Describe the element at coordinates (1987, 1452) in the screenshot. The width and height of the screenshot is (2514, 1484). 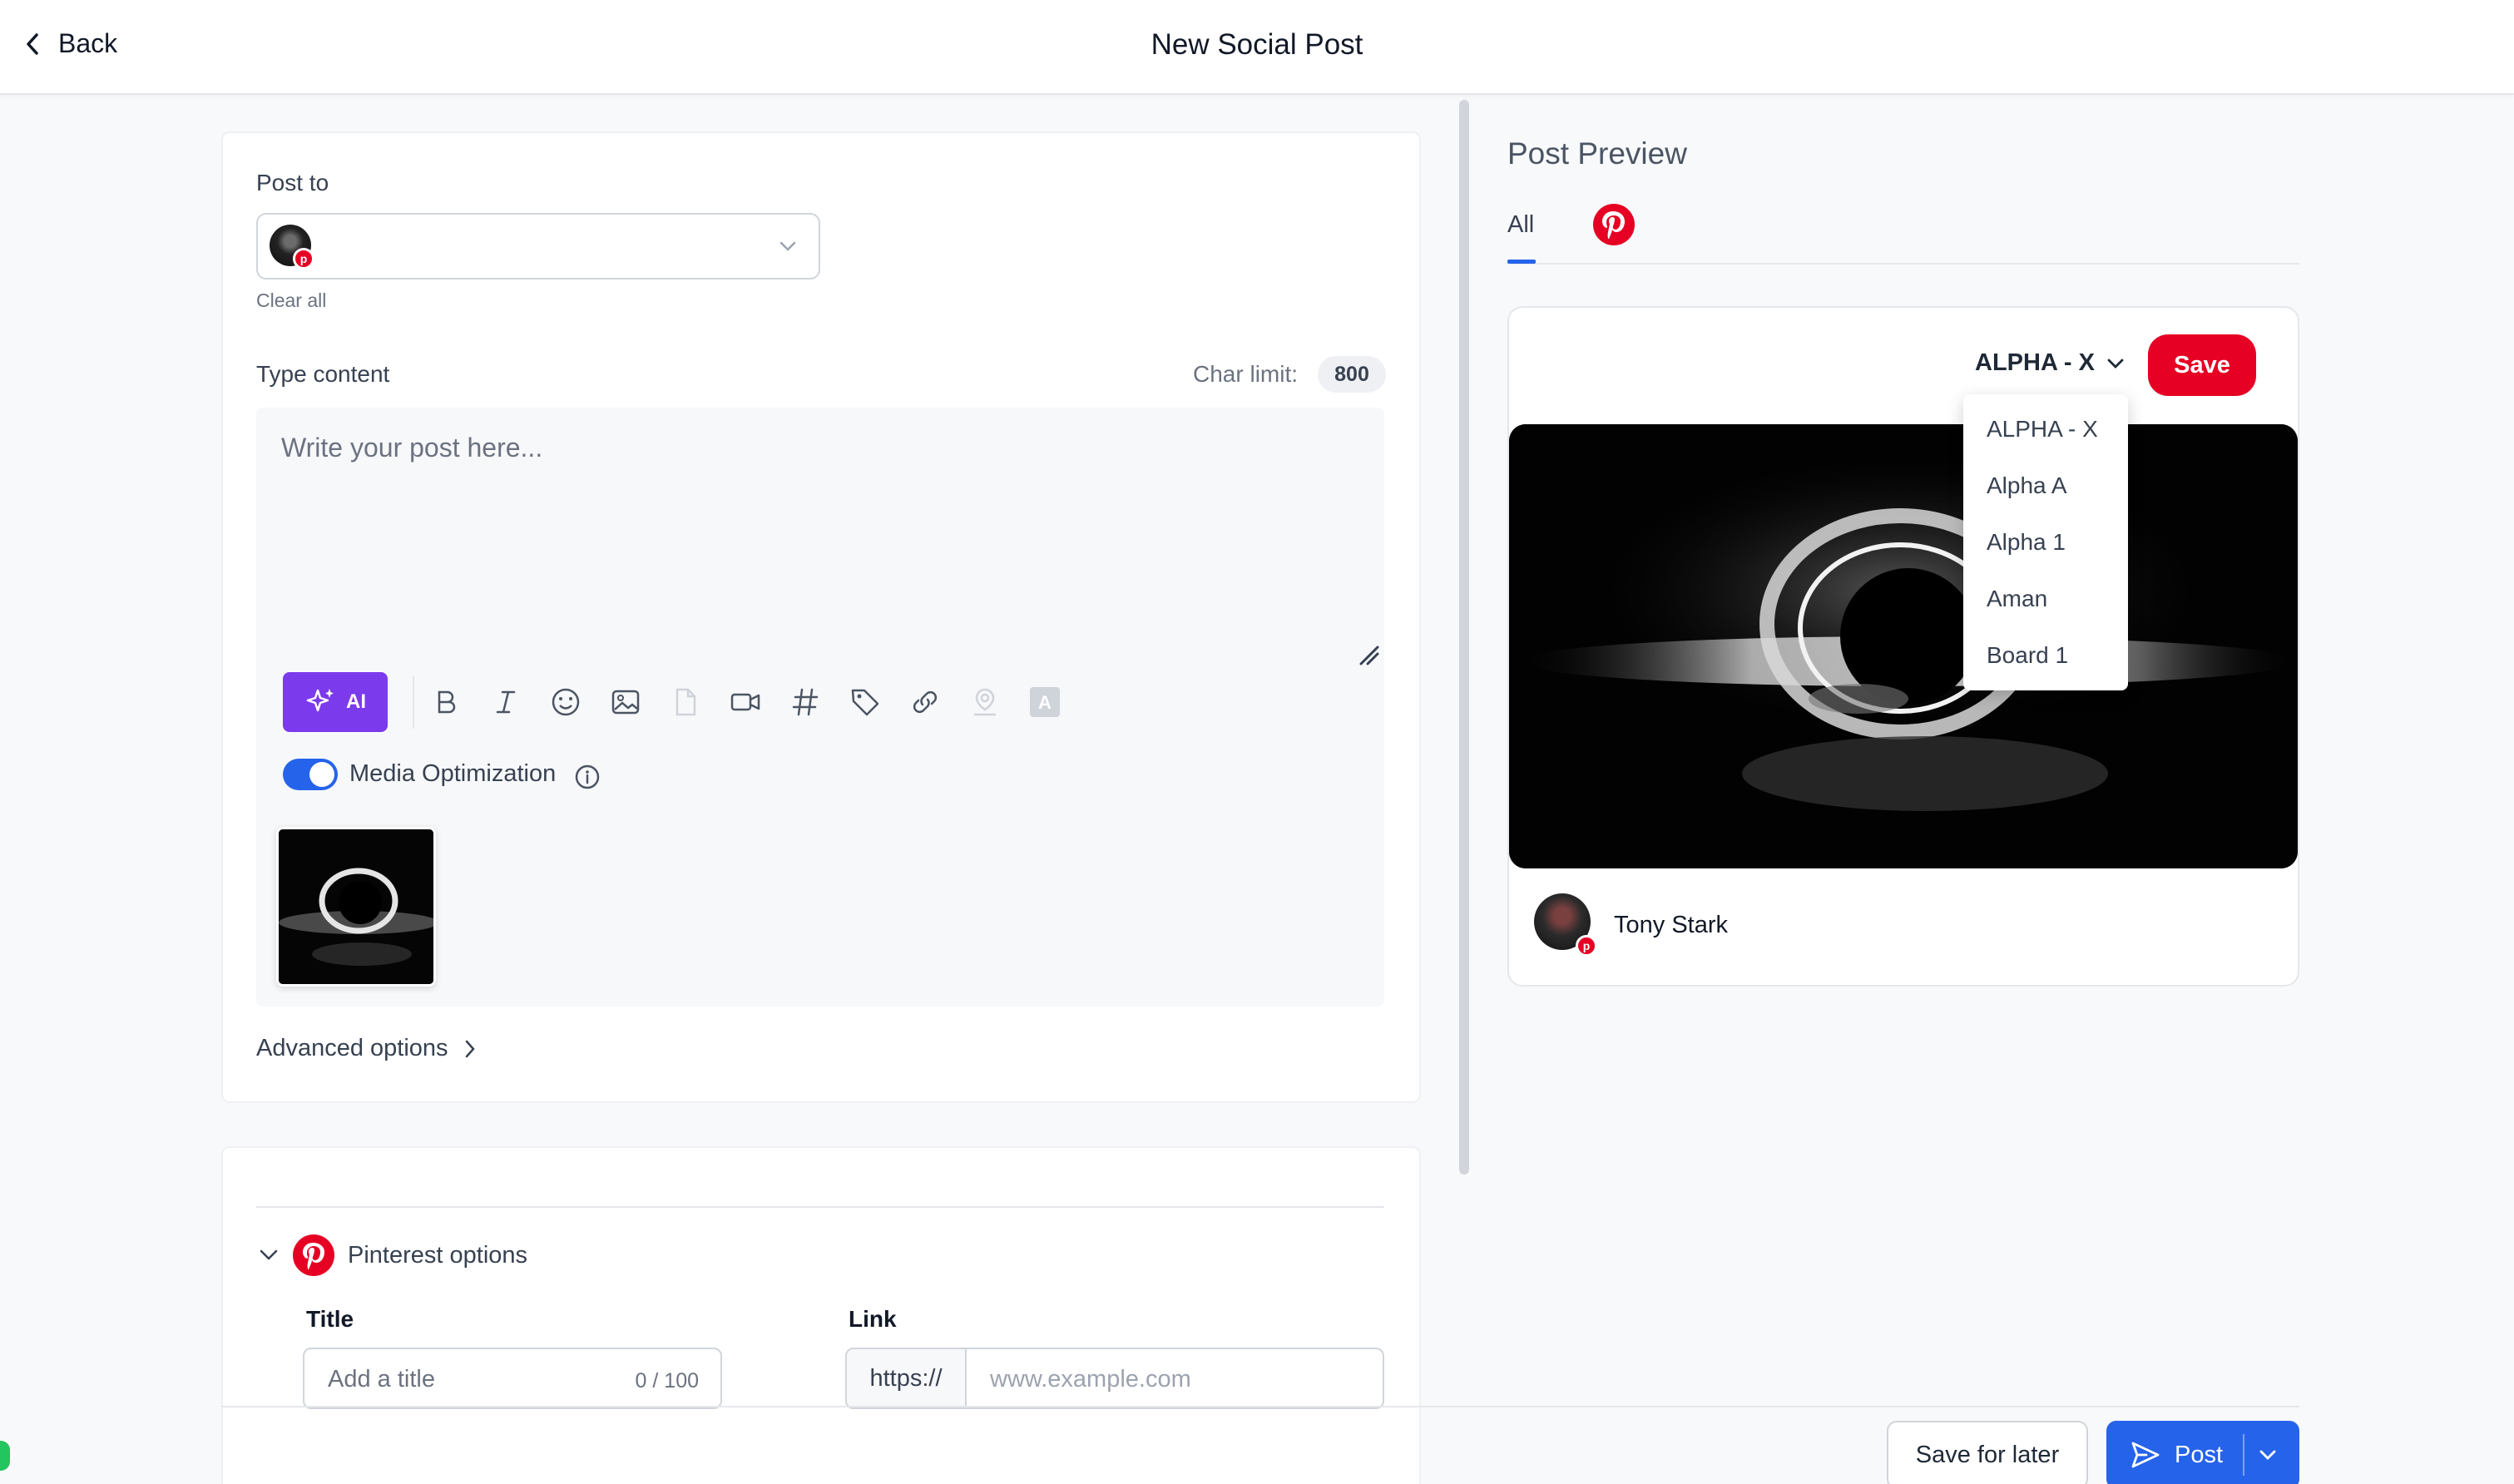
I see `save-for-later-button: Save for later` at that location.